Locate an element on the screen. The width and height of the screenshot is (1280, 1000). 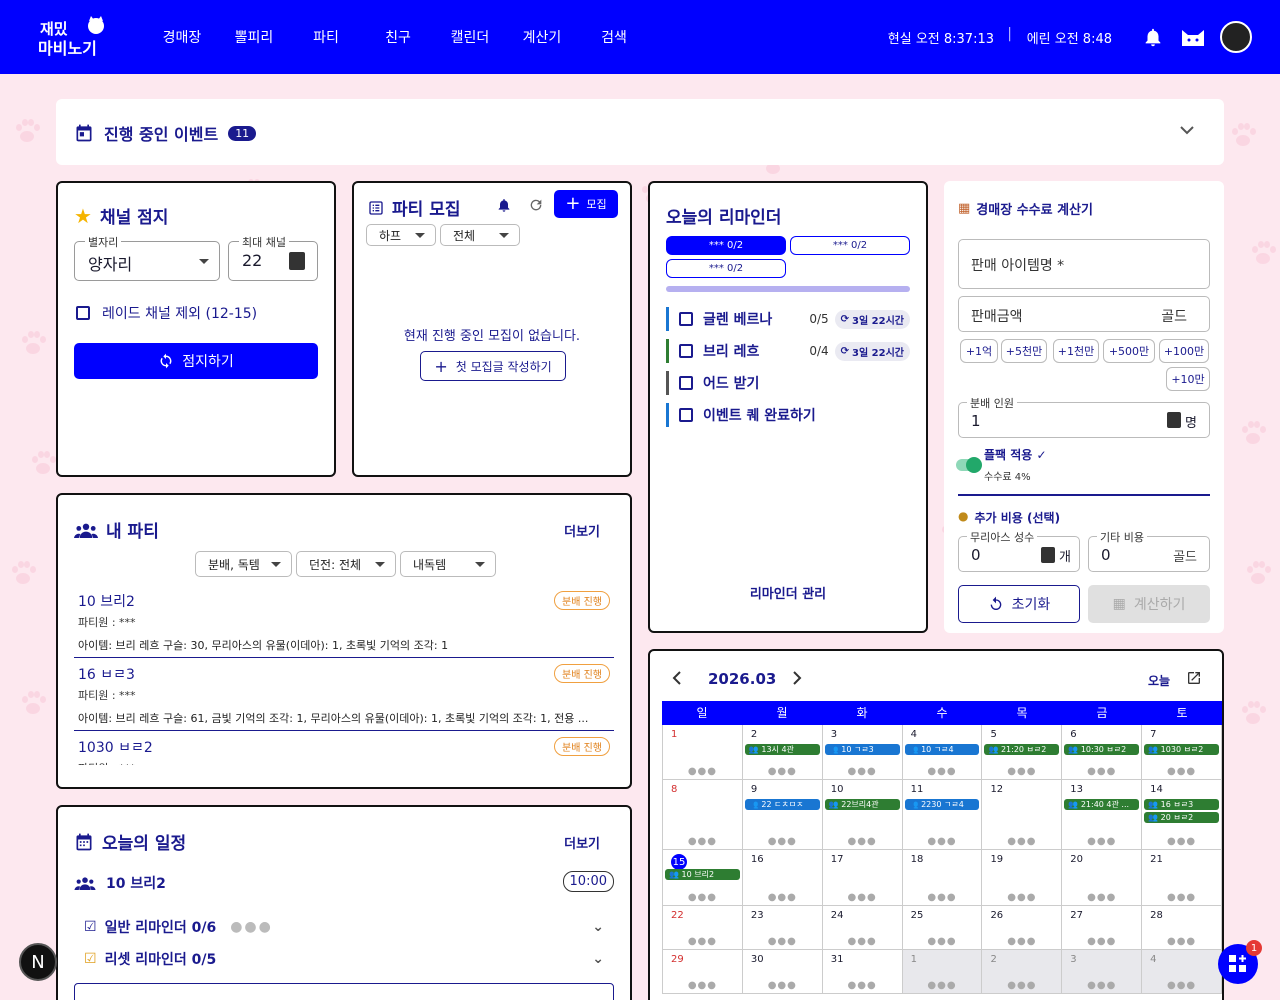
calendar-event: 👥 22 ㄷㅊㅁㅈ is located at coordinates (782, 804).